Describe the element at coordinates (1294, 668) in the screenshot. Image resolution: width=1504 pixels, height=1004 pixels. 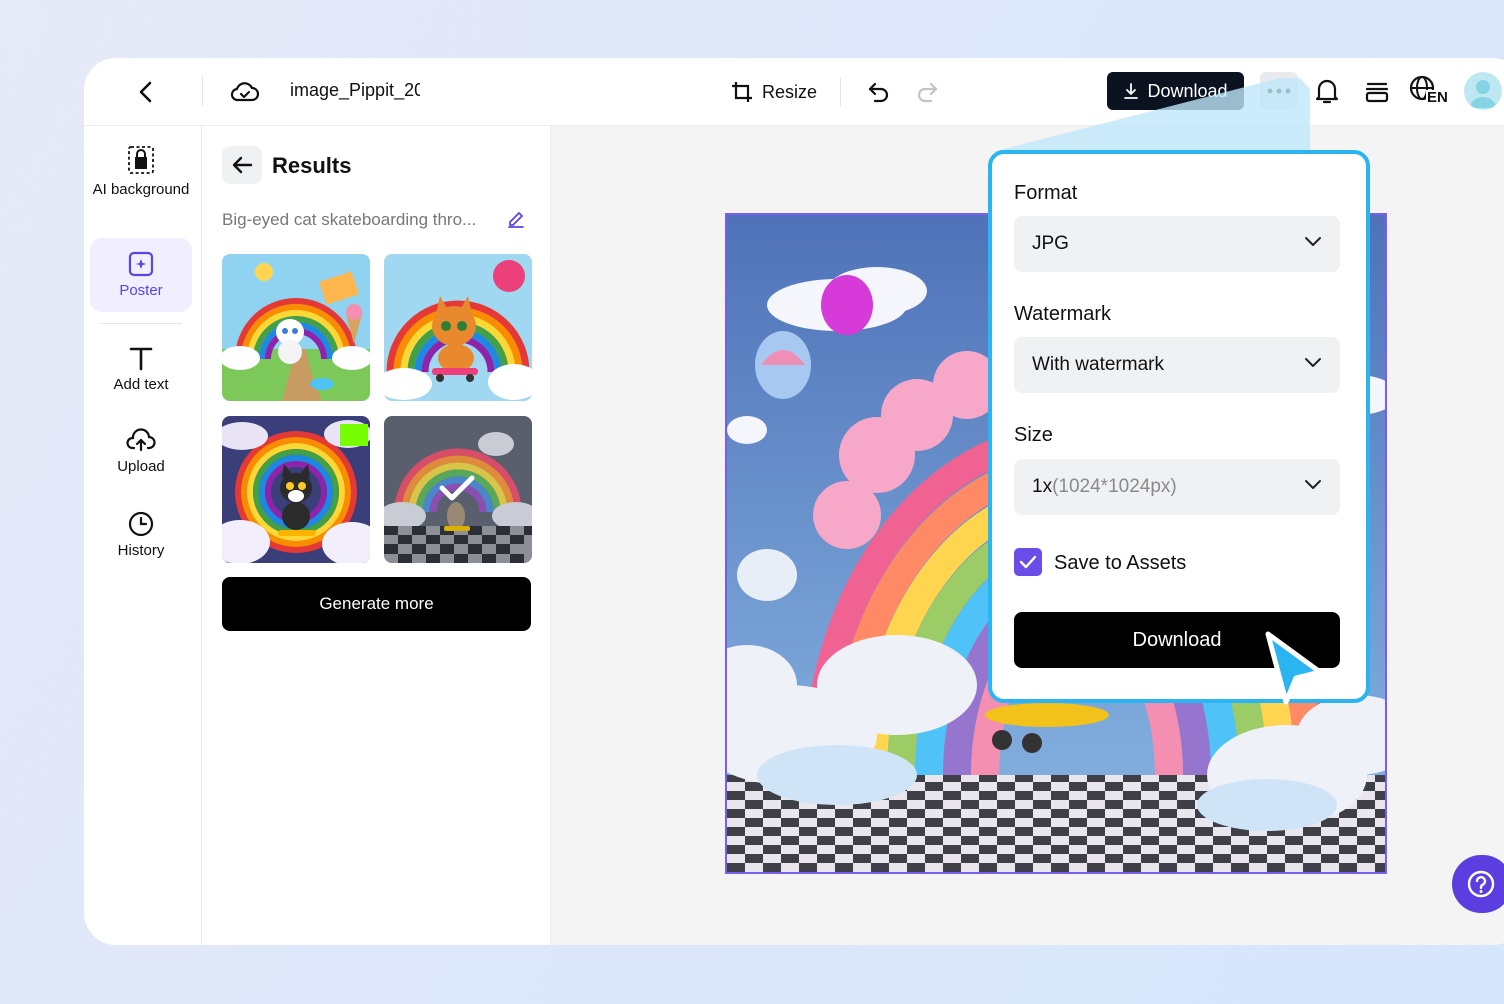
I see `mouse-pointer-icon` at that location.